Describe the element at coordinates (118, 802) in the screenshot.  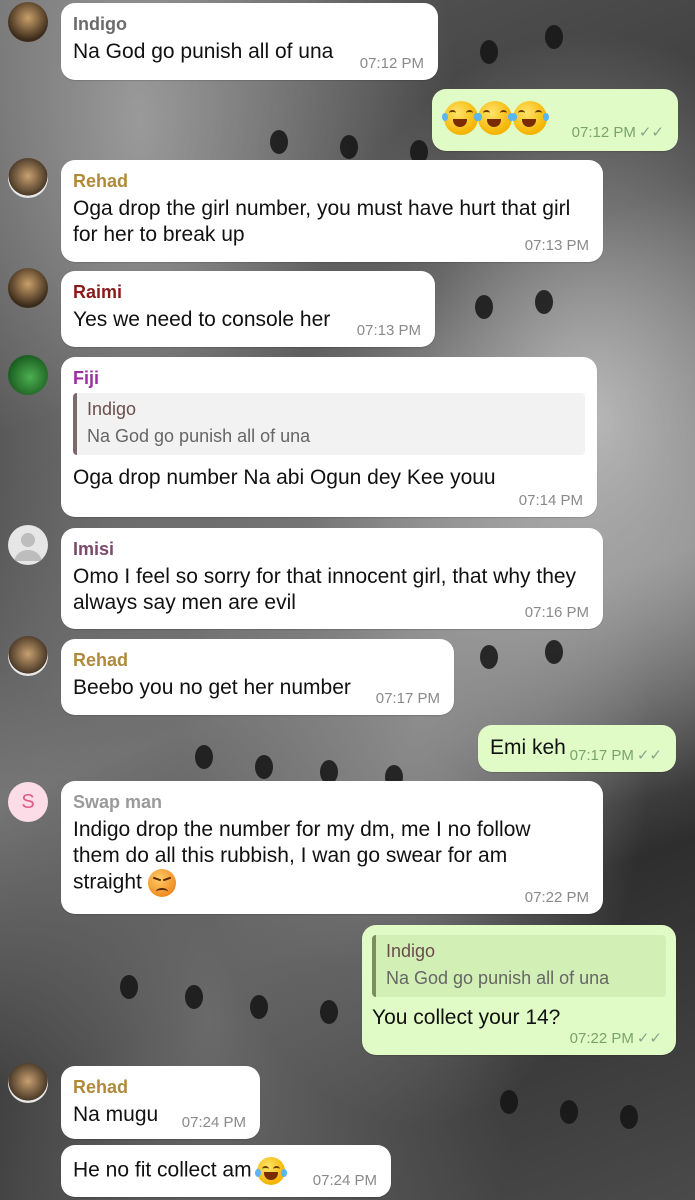
I see `sender-name: Swap man` at that location.